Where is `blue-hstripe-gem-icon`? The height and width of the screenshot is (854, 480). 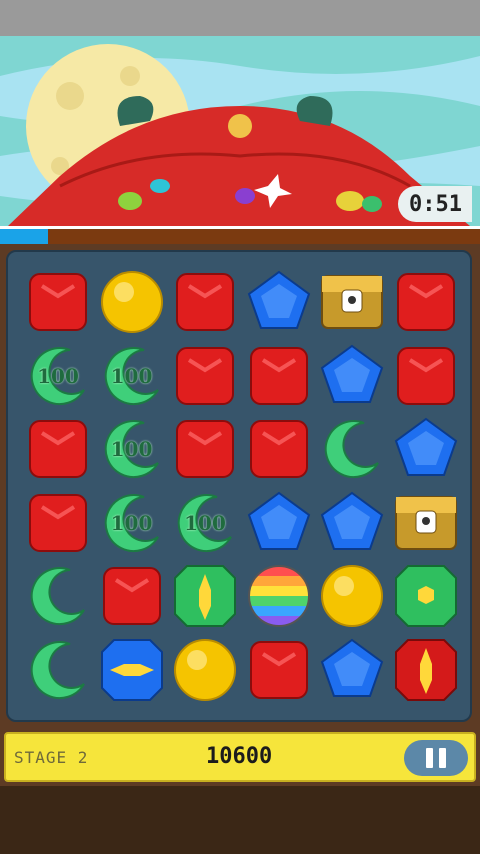 blue-hstripe-gem-icon is located at coordinates (131, 669).